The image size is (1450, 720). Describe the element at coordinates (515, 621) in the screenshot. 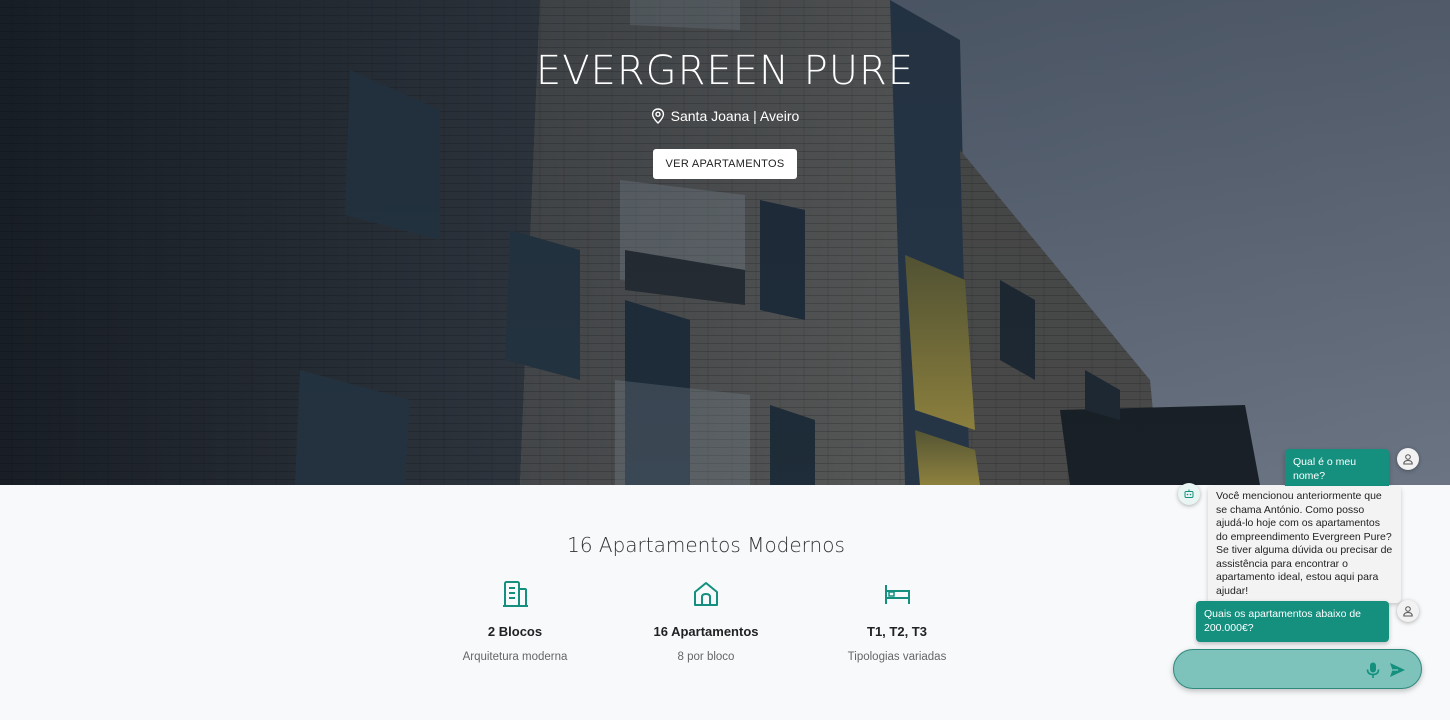

I see `feature-blocks: 2 Blocos Arquitetura moderna` at that location.